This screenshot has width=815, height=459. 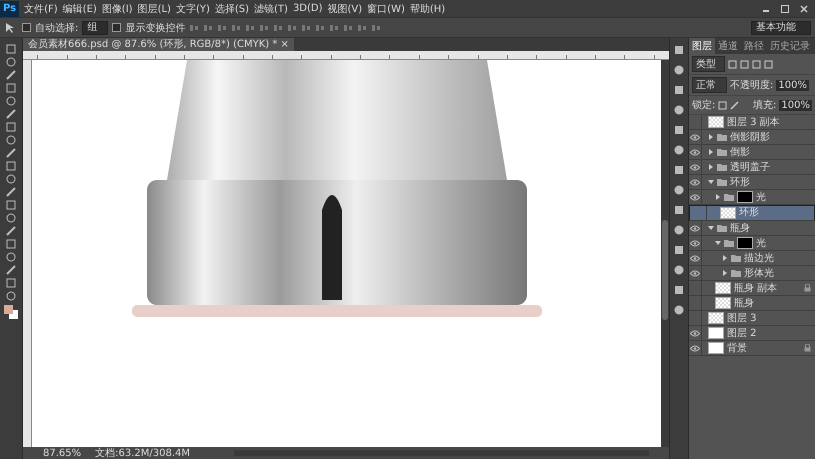 What do you see at coordinates (428, 9) in the screenshot?
I see `menu-item: 帮助(H)` at bounding box center [428, 9].